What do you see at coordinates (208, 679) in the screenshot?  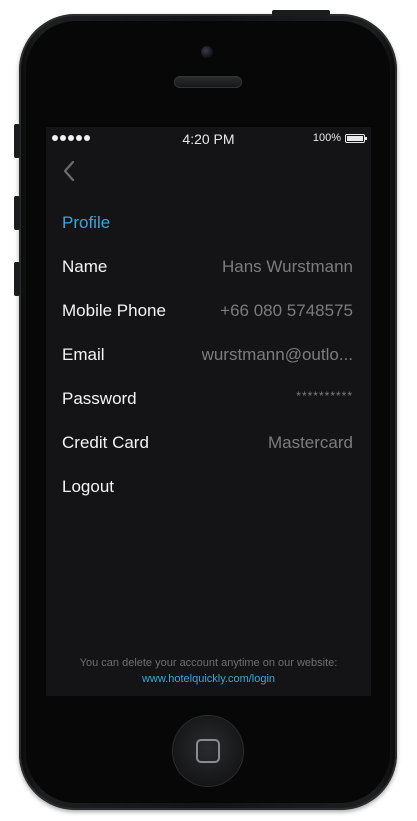 I see `website-link: www.hotelquickly.com/login` at bounding box center [208, 679].